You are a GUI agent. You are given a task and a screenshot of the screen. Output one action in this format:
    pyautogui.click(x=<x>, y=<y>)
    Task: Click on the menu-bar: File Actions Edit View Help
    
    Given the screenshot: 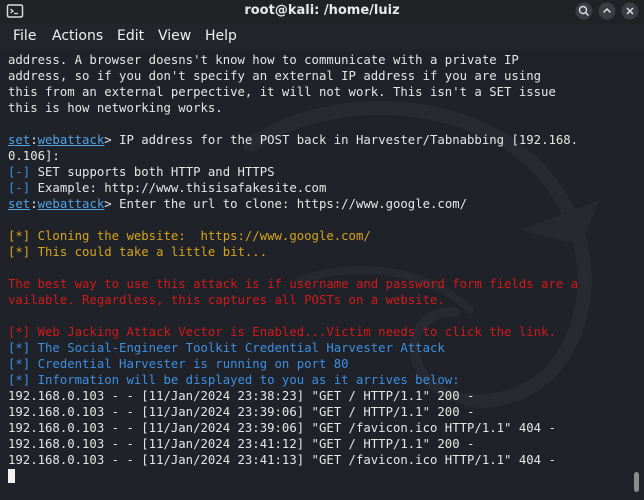 What is the action you would take?
    pyautogui.click(x=322, y=37)
    